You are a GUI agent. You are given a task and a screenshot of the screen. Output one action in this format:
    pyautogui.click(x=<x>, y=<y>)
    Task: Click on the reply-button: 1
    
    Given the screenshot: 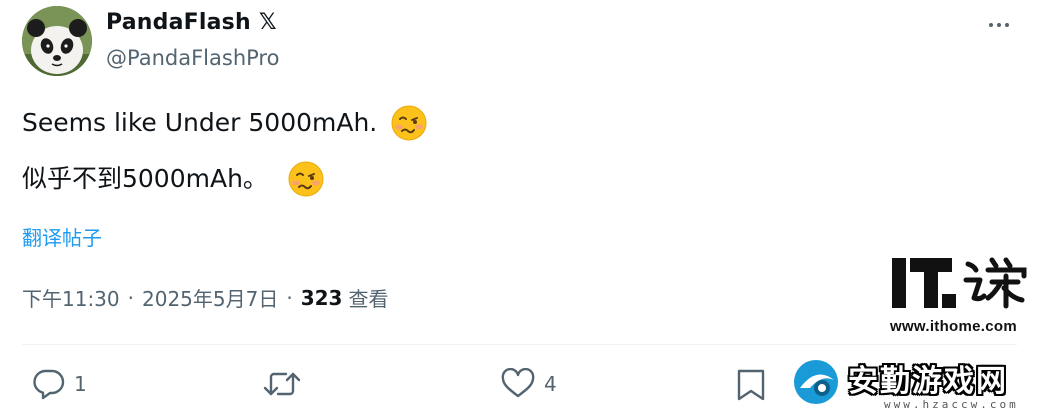 What is the action you would take?
    pyautogui.click(x=59, y=384)
    